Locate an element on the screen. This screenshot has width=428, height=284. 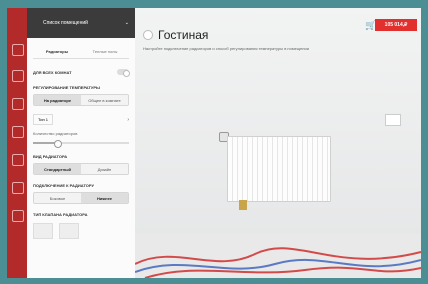
chevron-down-icon: ⌄ is located at coordinates (126, 23).